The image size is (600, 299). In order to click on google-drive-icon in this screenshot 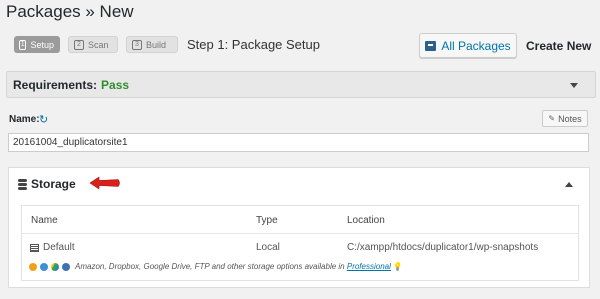, I will do `click(55, 266)`.